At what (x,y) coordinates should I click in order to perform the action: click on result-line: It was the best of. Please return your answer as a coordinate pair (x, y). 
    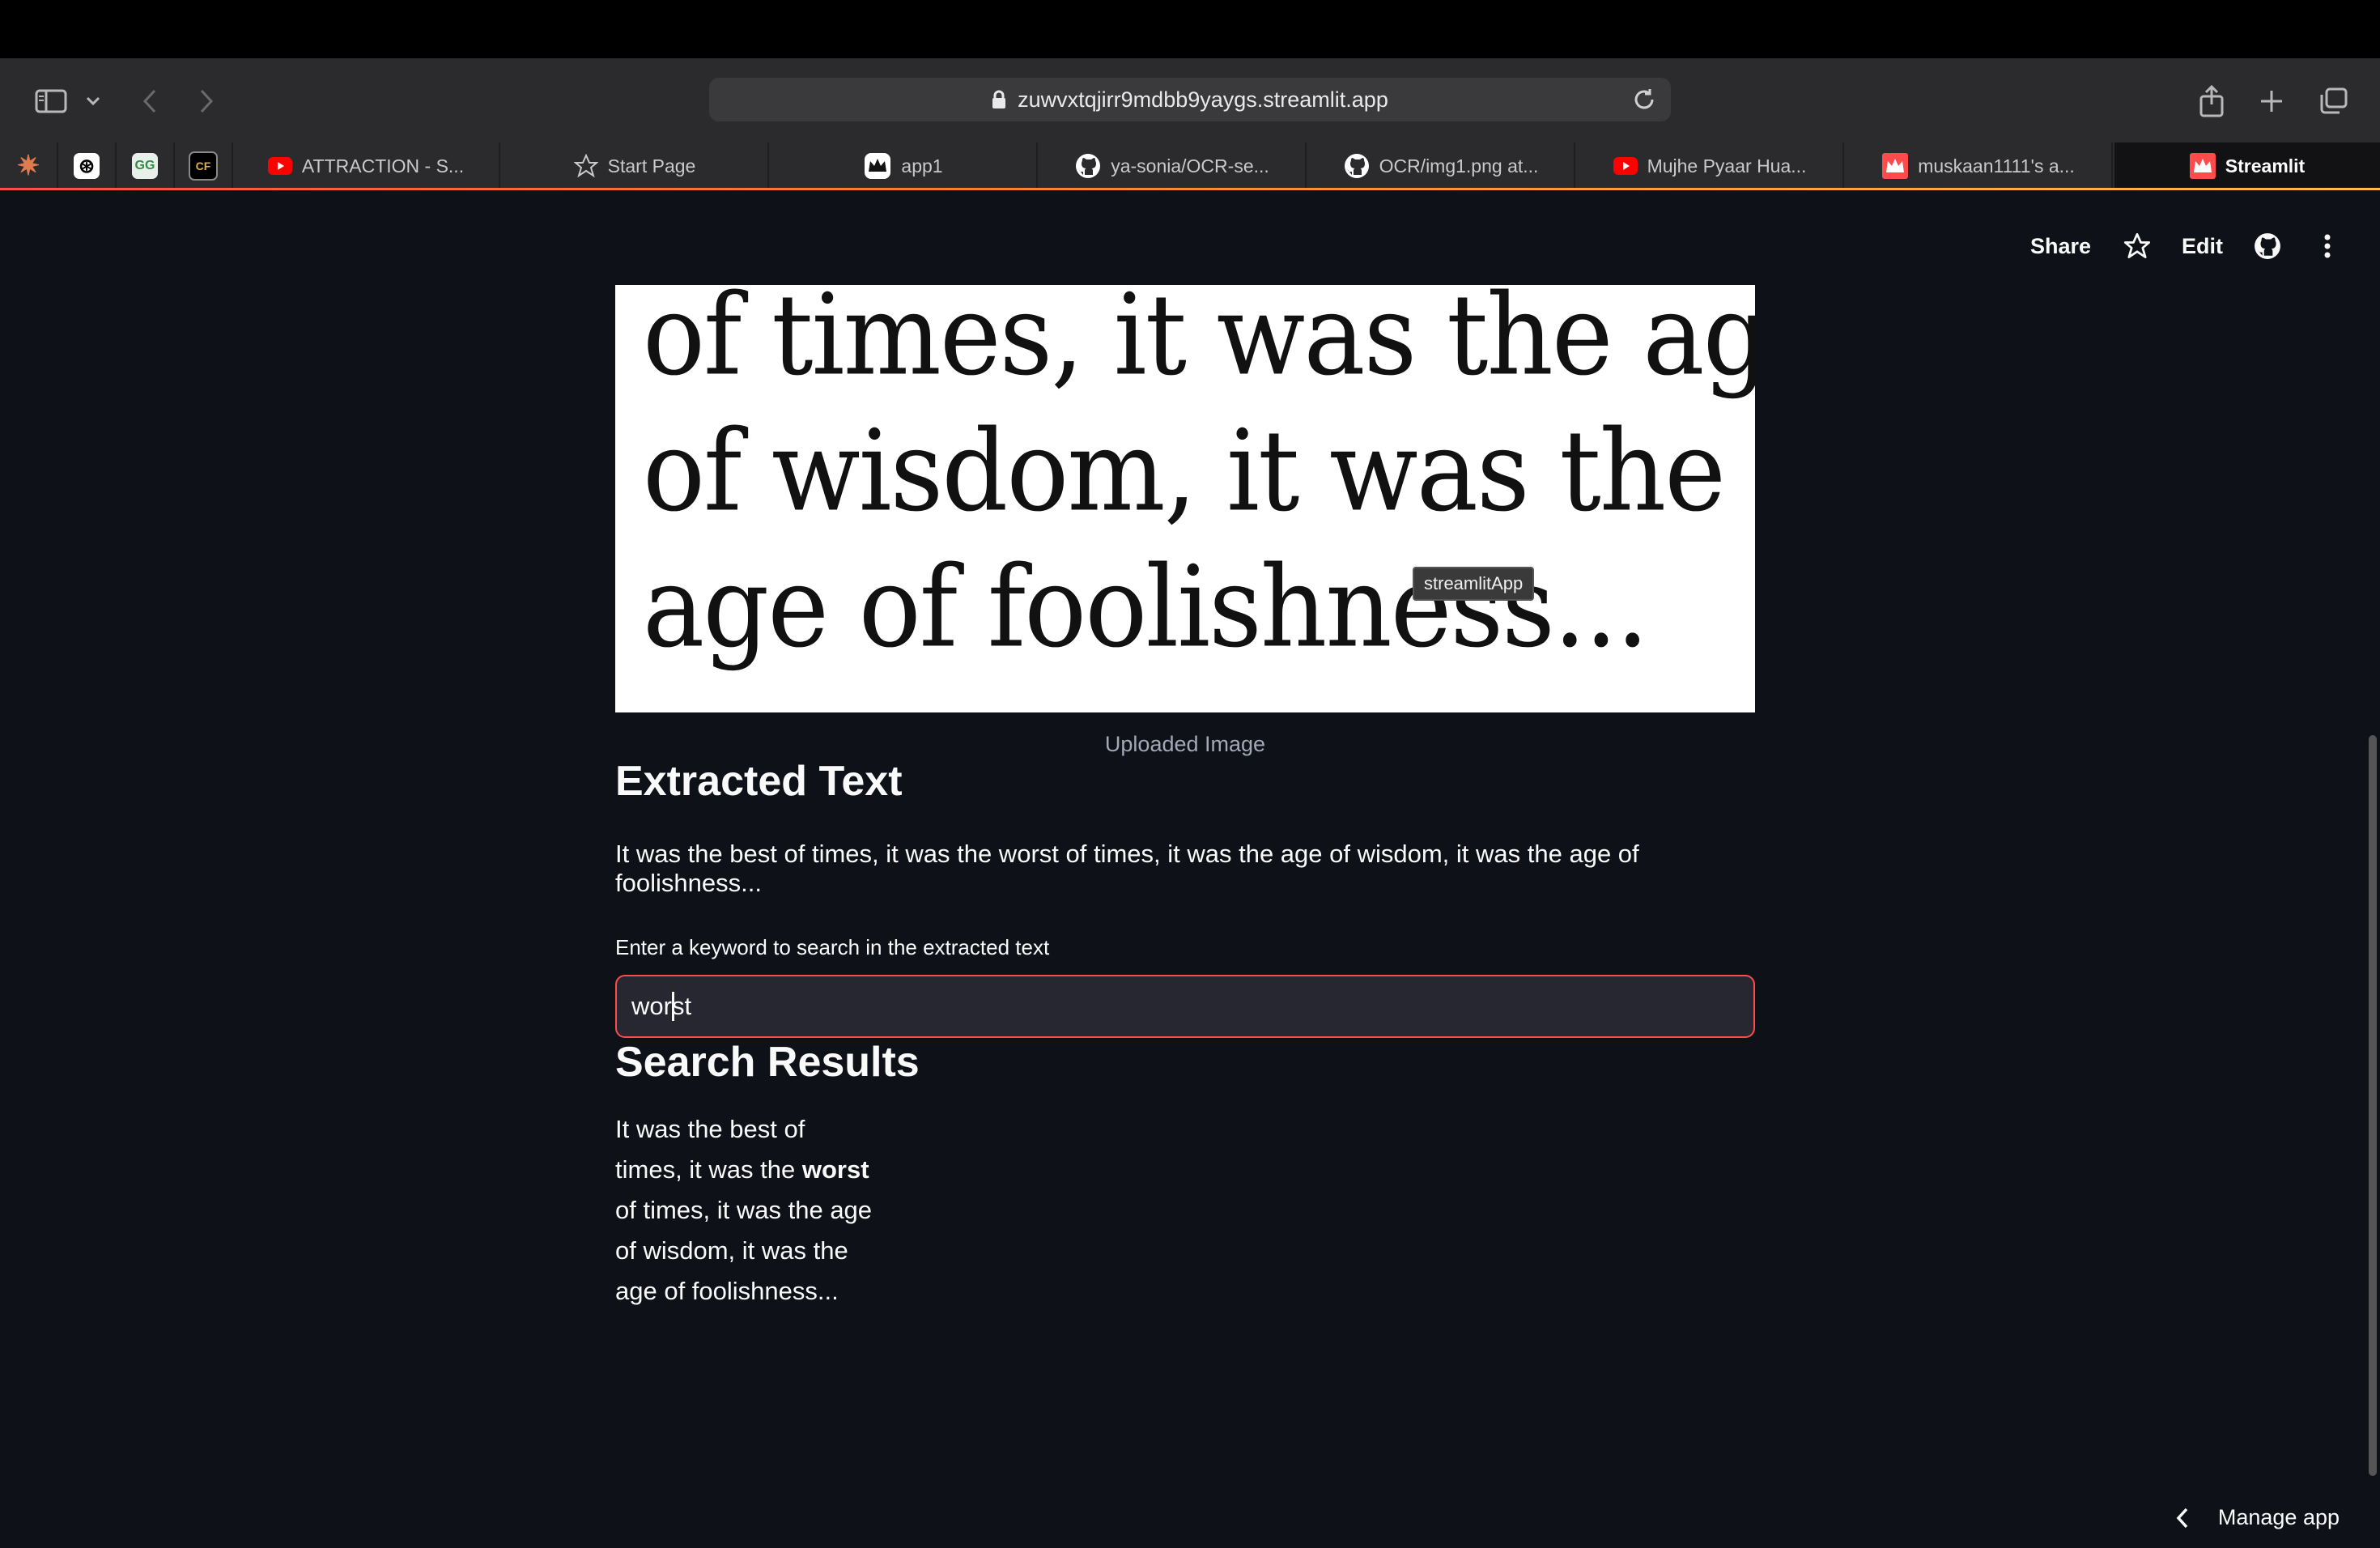
    Looking at the image, I should click on (1185, 1129).